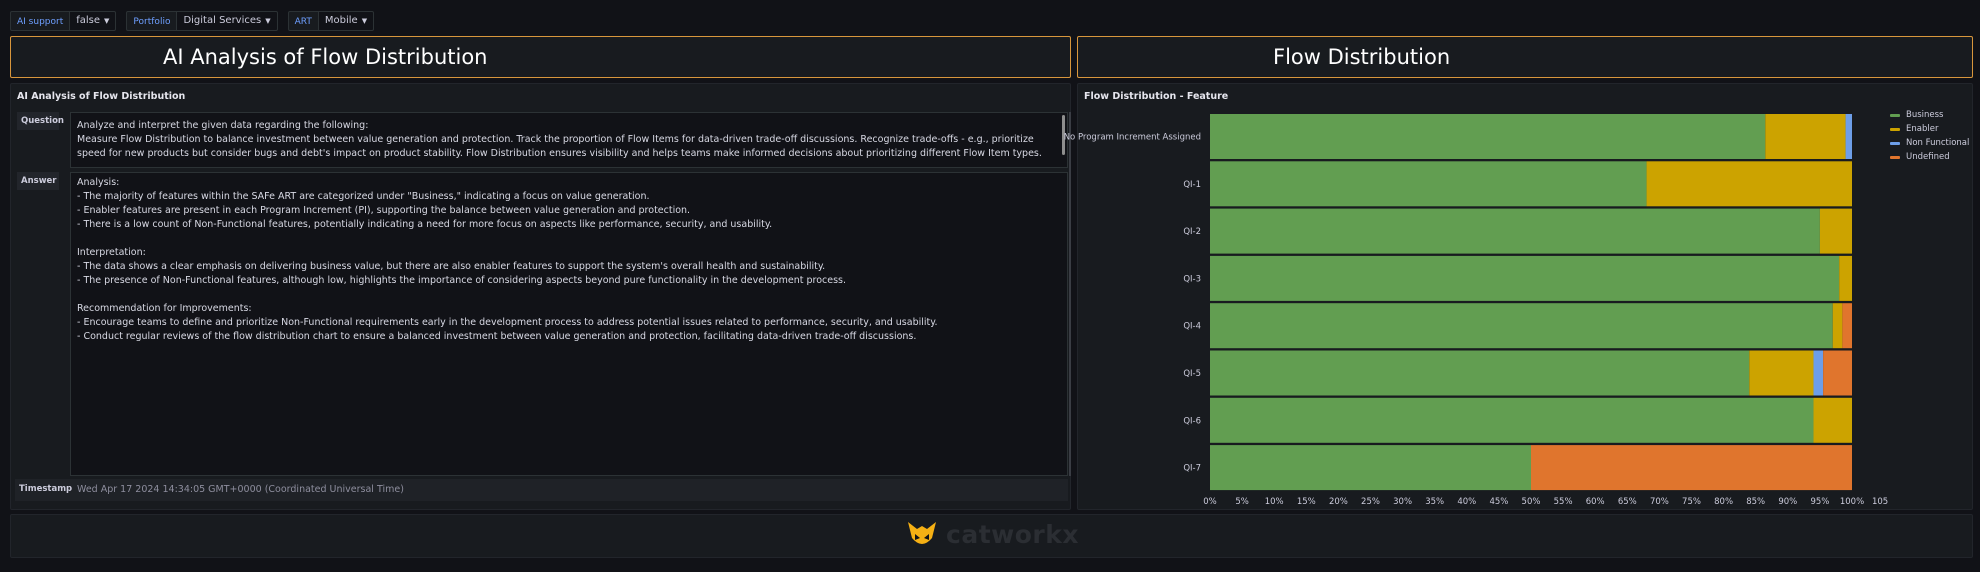  I want to click on ai-support-label: AI support, so click(40, 21).